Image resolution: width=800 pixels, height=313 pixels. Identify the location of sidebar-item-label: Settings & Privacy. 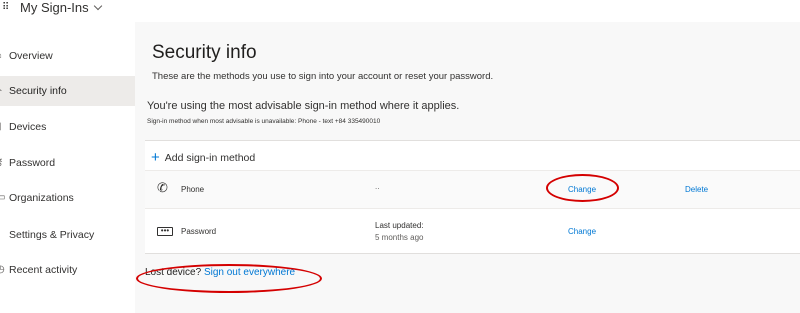
(52, 235).